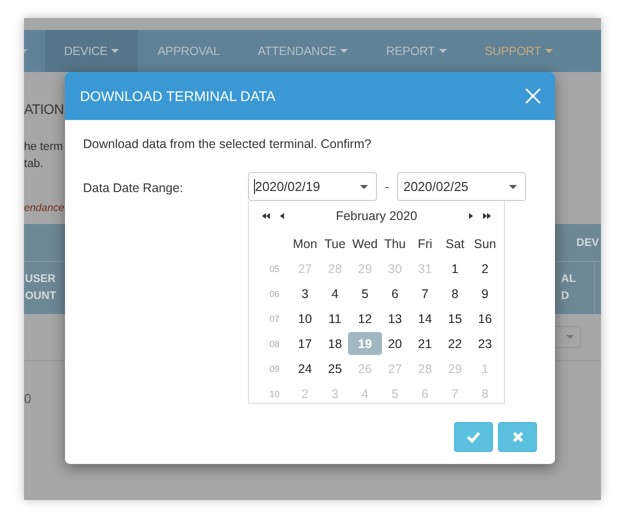 The width and height of the screenshot is (632, 519). What do you see at coordinates (395, 318) in the screenshot?
I see `calendar-day: 13` at bounding box center [395, 318].